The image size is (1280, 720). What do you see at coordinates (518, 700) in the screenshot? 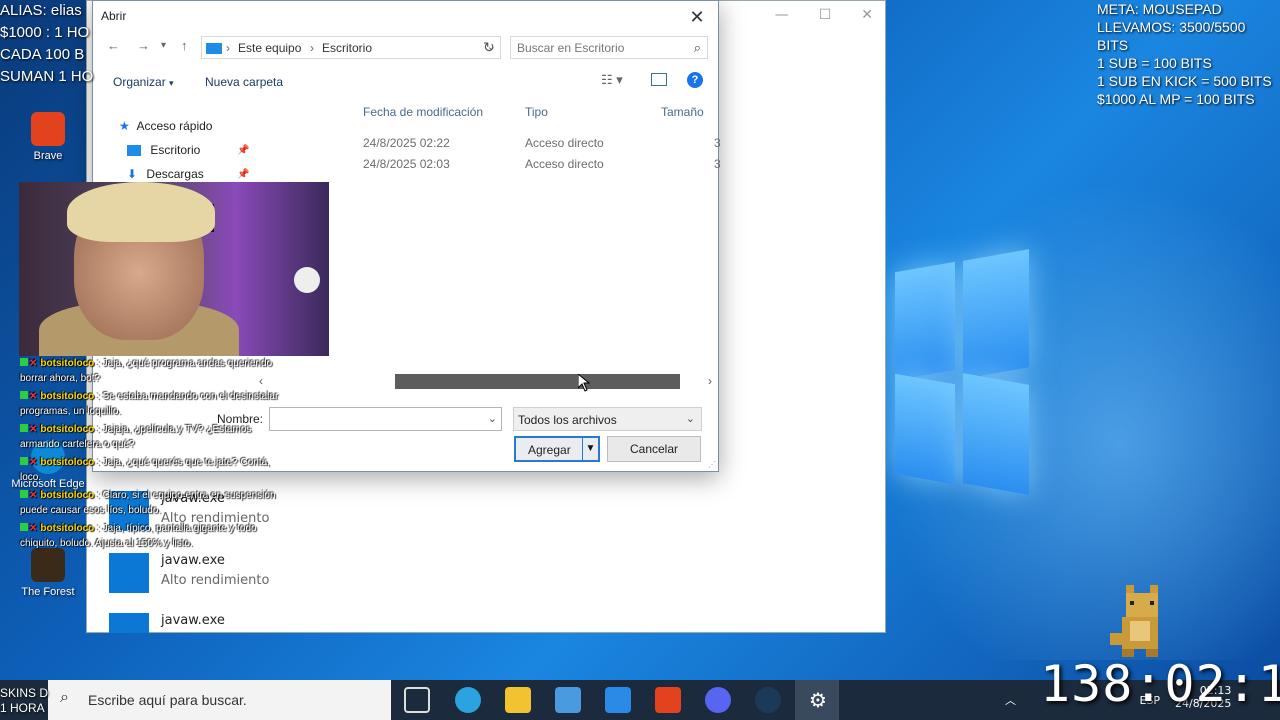
I see `file-explorer-icon` at bounding box center [518, 700].